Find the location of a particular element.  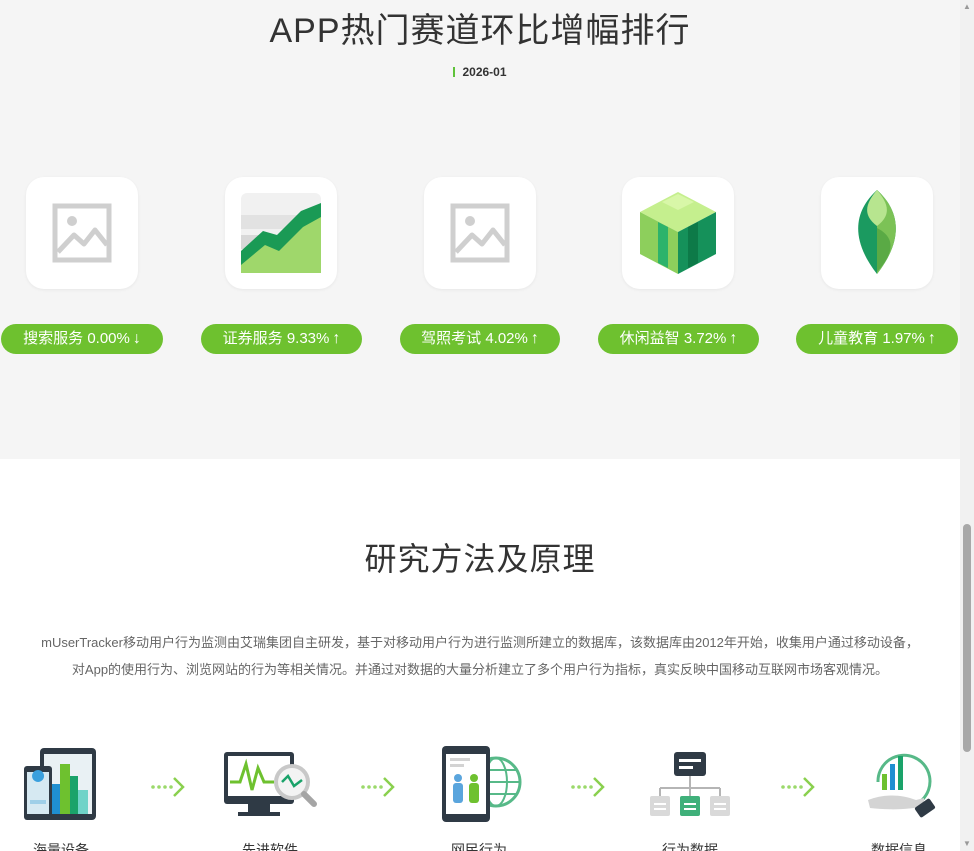

rank-pill-kids-education: 儿童教育 1.97% ↑ is located at coordinates (877, 339).